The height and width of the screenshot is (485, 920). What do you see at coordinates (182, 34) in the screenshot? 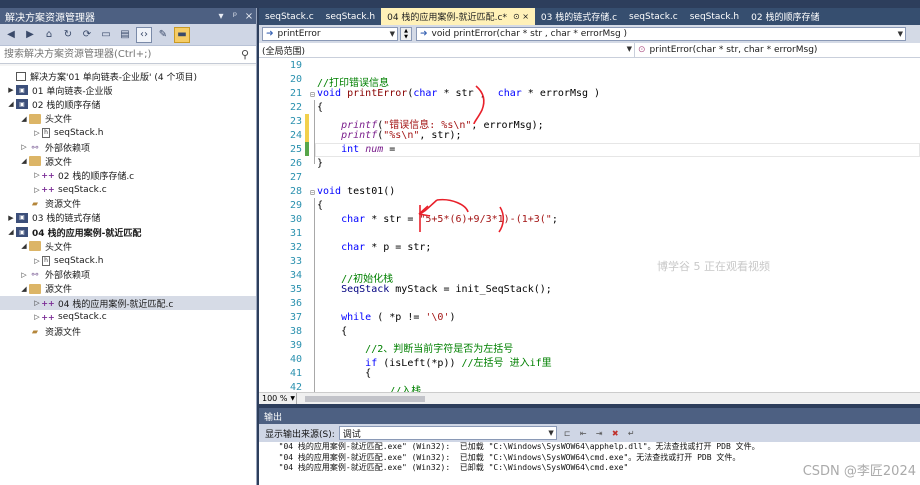
I see `pin-icon: ▬` at bounding box center [182, 34].